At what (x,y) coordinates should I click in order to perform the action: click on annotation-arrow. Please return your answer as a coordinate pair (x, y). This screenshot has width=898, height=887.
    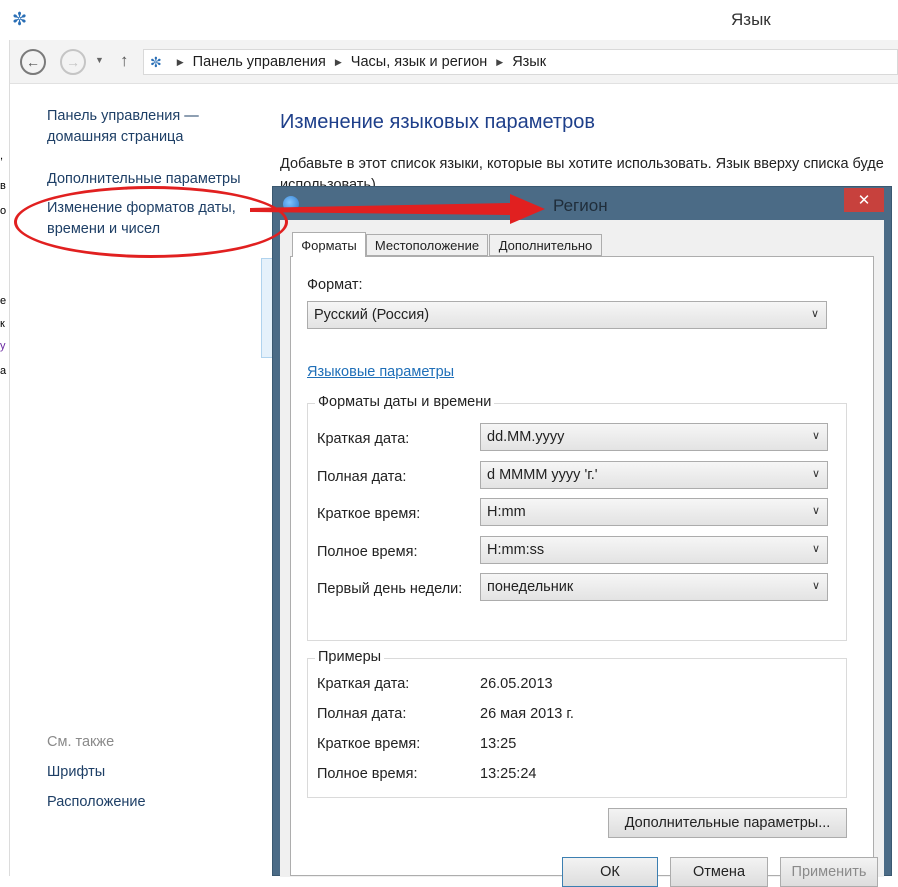
    Looking at the image, I should click on (397, 209).